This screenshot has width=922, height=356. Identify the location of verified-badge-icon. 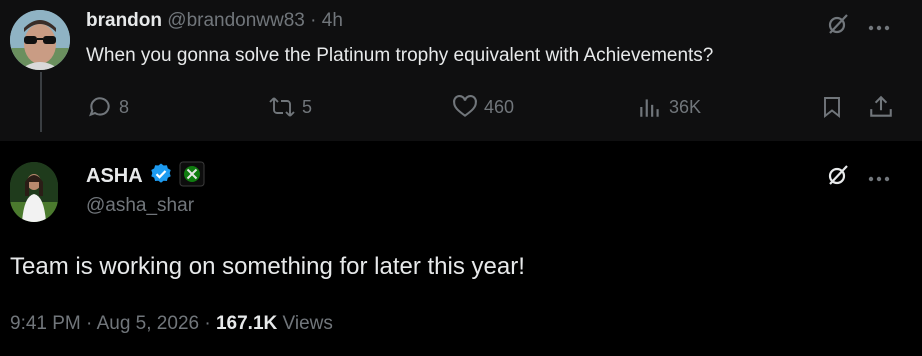
(161, 176).